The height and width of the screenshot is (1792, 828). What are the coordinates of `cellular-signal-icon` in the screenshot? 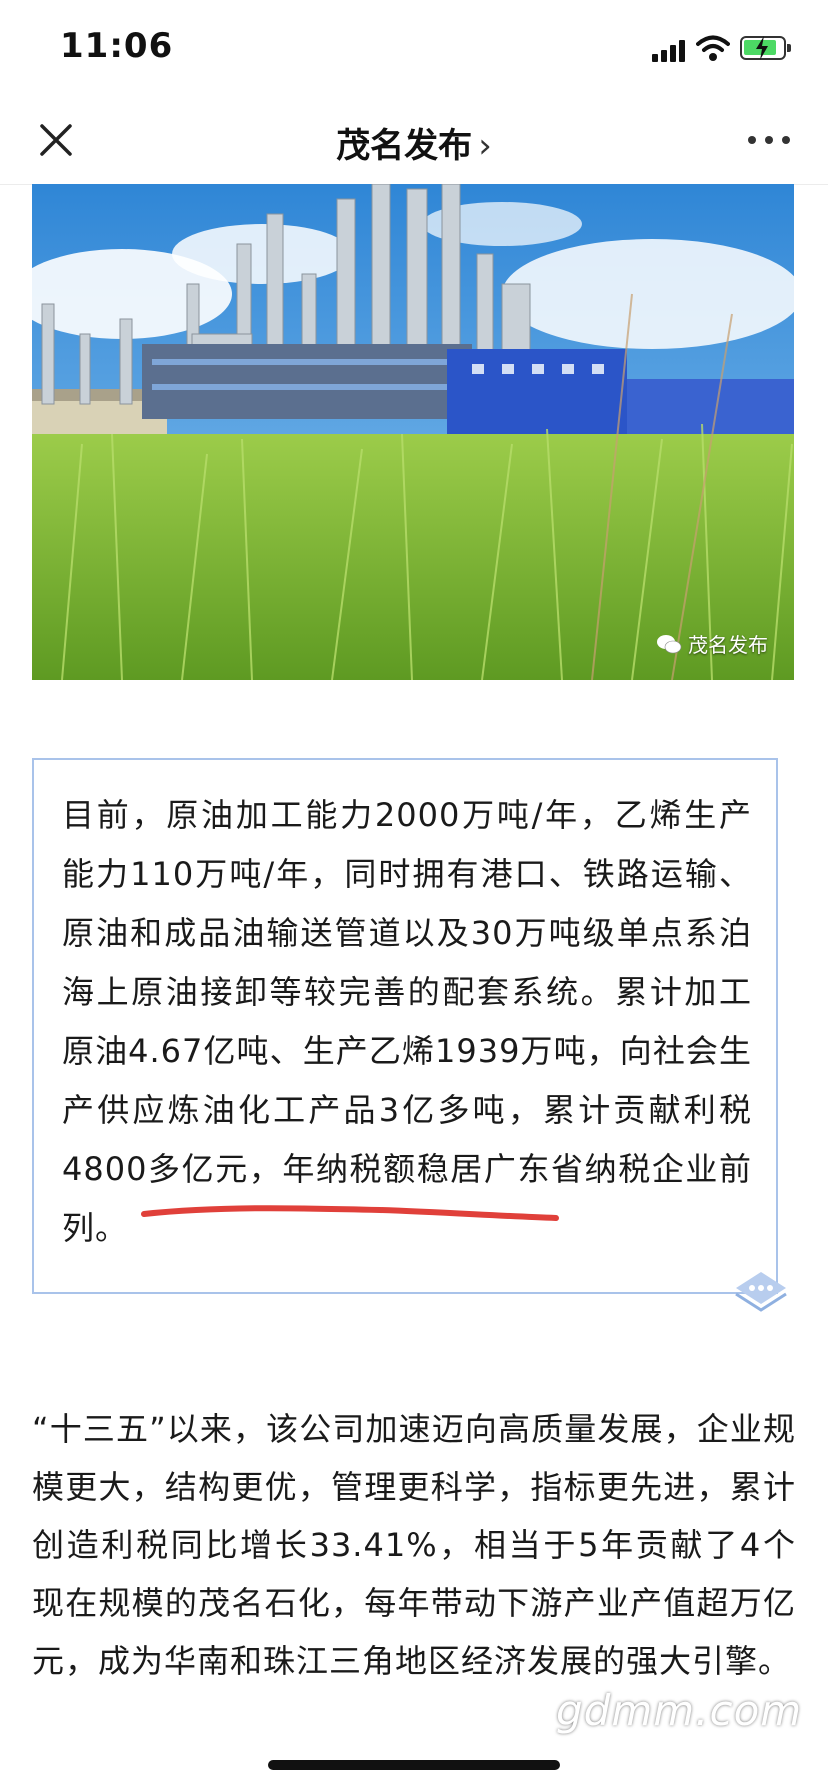 It's located at (670, 50).